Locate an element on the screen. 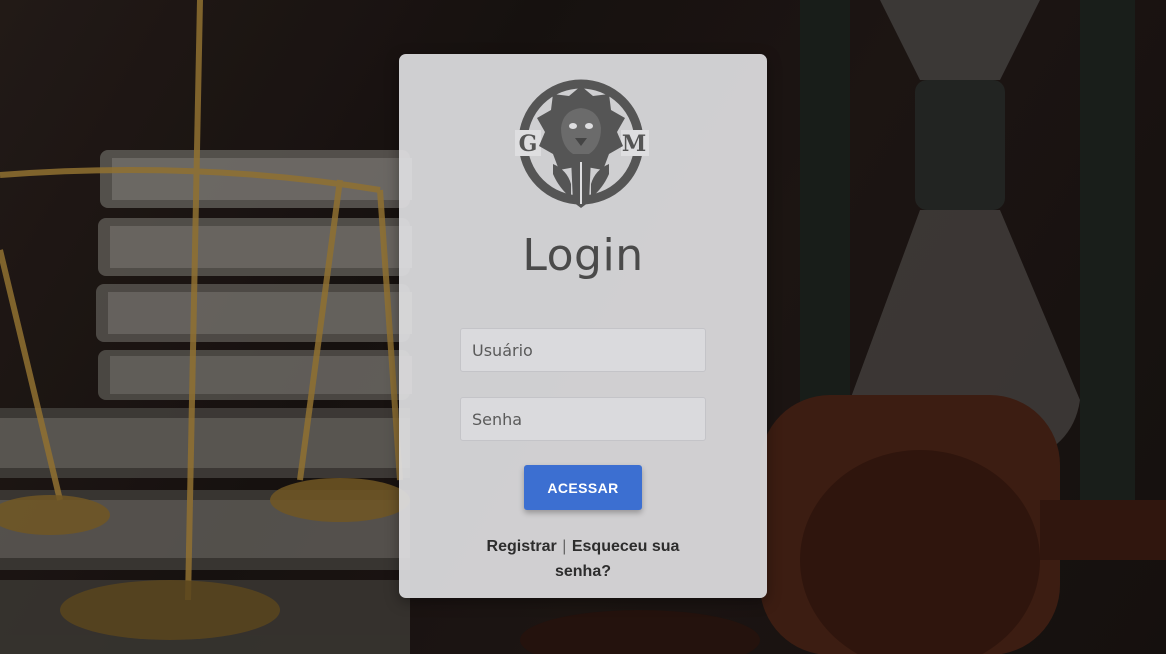 This screenshot has height=654, width=1166. forgot-password-link: Esqueceu sua senha? is located at coordinates (617, 559).